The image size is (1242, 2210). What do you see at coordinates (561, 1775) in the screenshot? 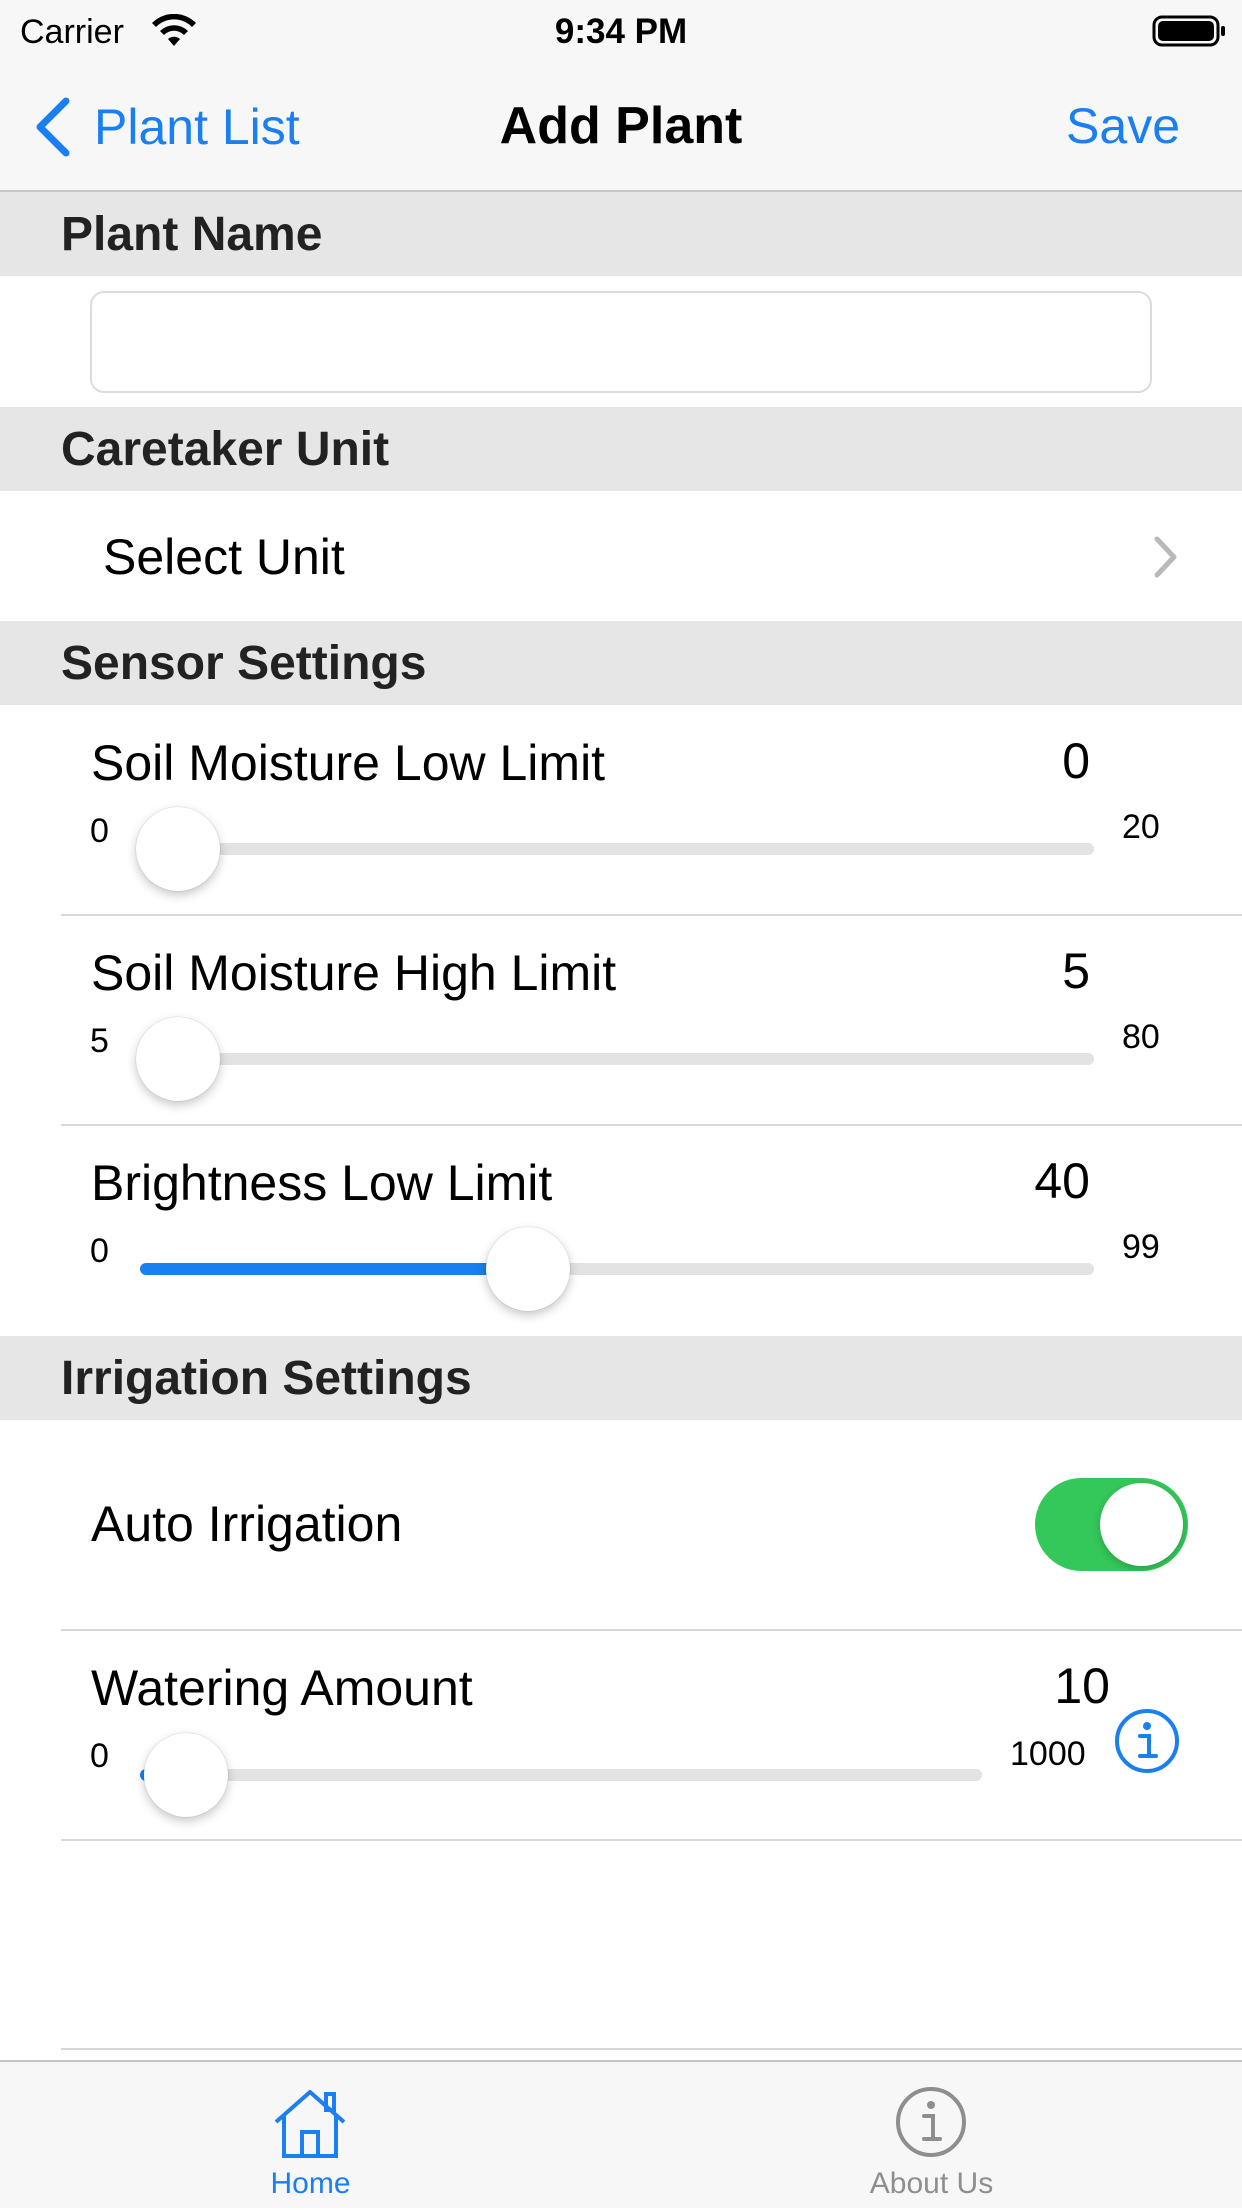
I see `watering-amount-slider` at bounding box center [561, 1775].